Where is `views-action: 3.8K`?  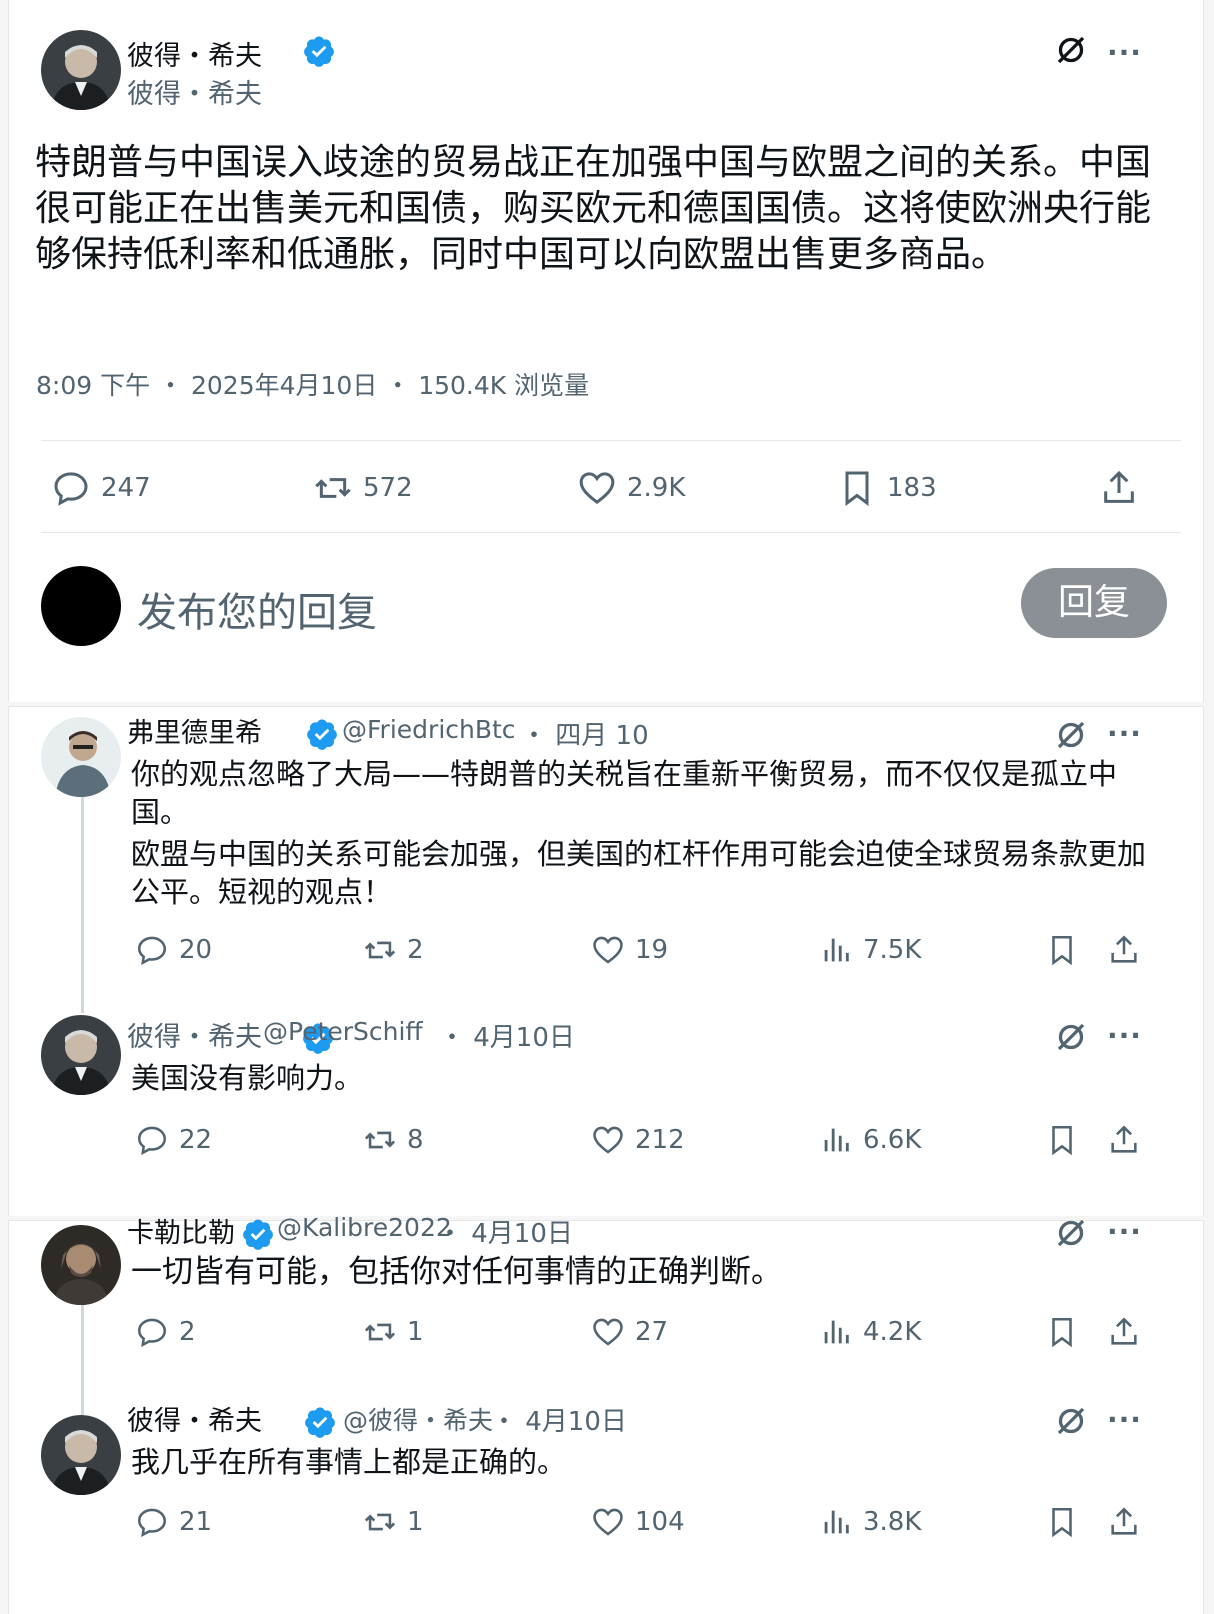
views-action: 3.8K is located at coordinates (870, 1522).